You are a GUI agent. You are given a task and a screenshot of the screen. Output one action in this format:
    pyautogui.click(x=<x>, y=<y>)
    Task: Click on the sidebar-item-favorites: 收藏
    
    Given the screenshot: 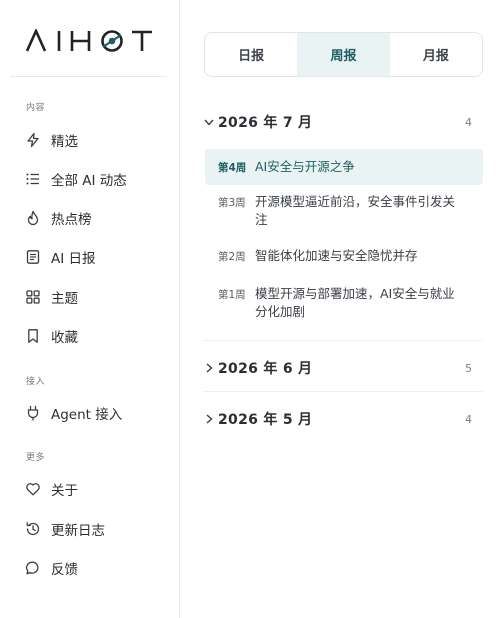 What is the action you would take?
    pyautogui.click(x=99, y=336)
    